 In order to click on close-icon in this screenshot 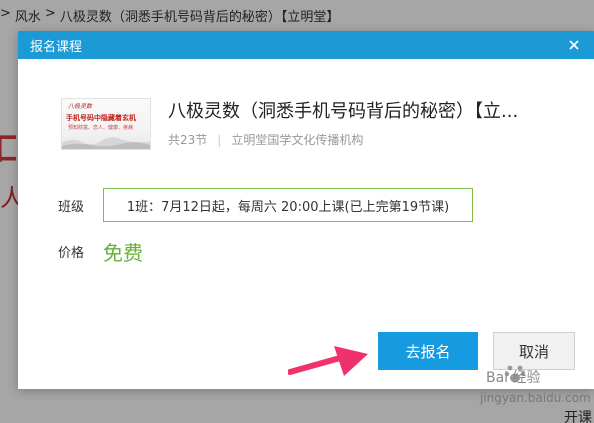, I will do `click(574, 45)`.